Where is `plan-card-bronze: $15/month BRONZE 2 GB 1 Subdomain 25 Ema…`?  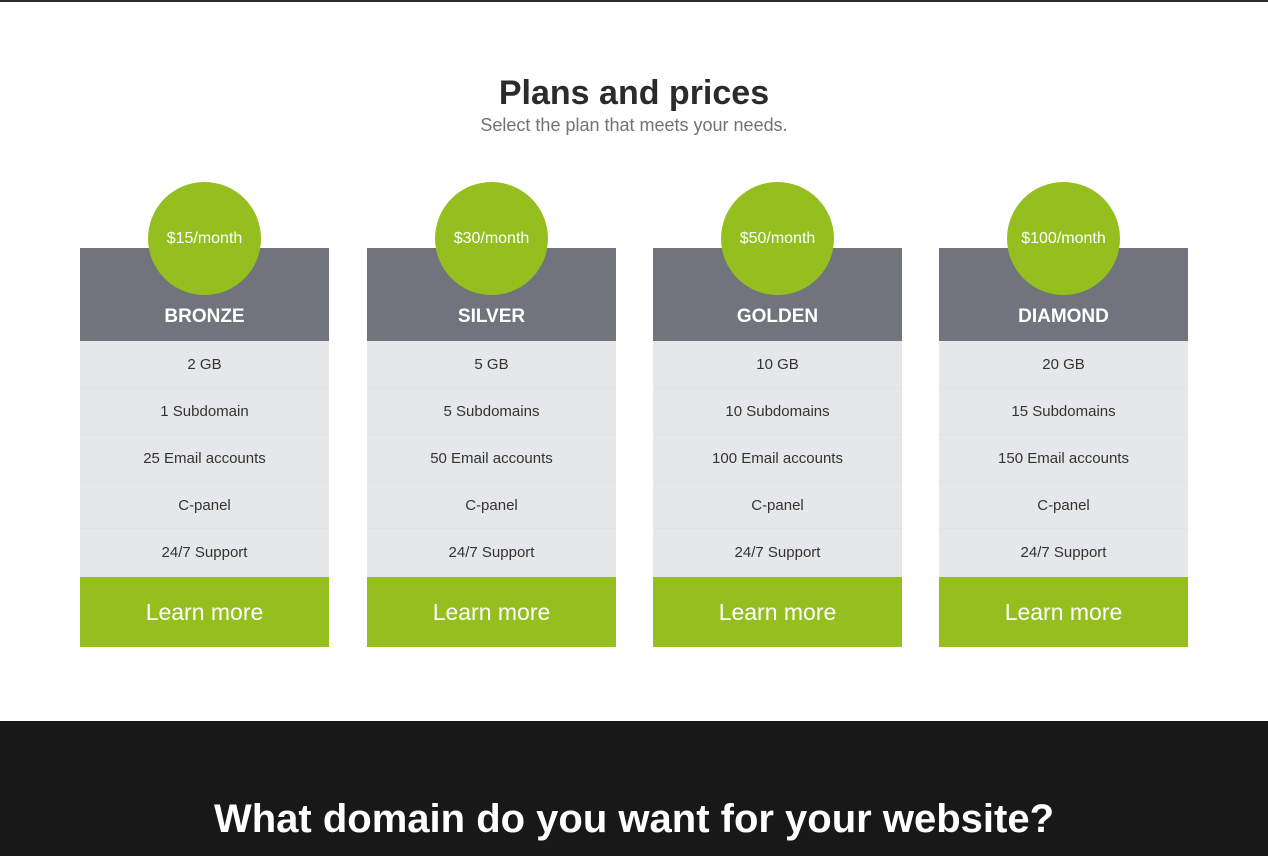
plan-card-bronze: $15/month BRONZE 2 GB 1 Subdomain 25 Ema… is located at coordinates (204, 415).